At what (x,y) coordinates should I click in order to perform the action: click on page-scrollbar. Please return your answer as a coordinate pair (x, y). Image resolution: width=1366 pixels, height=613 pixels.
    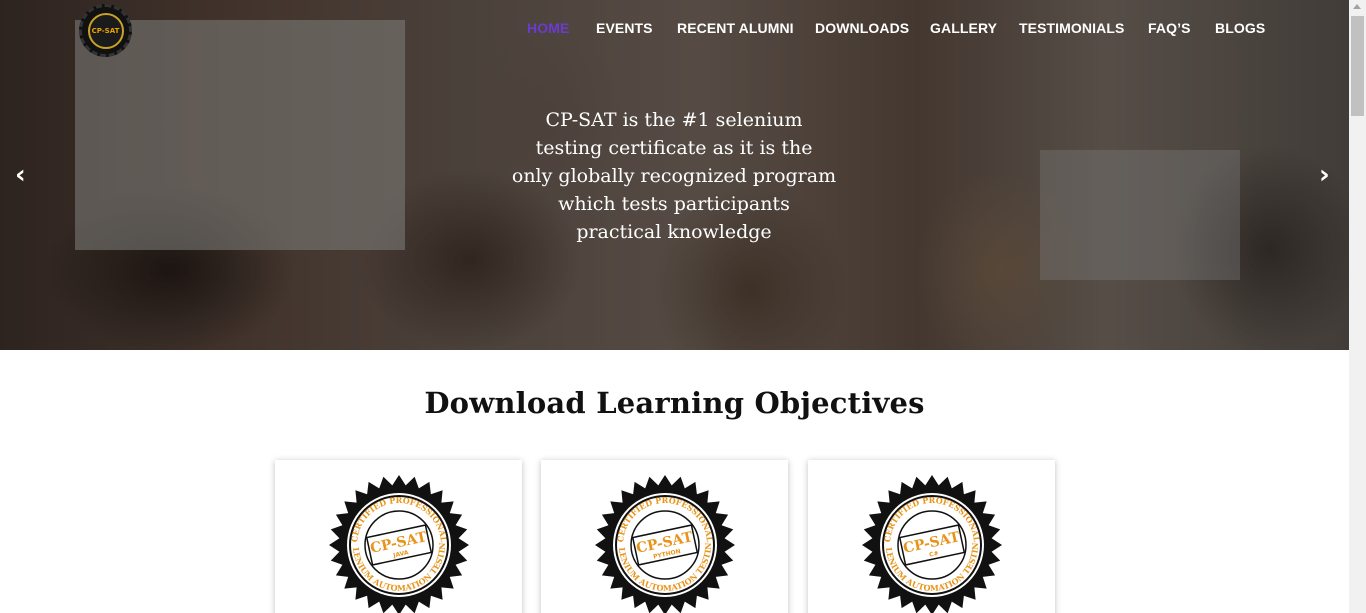
    Looking at the image, I should click on (1357, 306).